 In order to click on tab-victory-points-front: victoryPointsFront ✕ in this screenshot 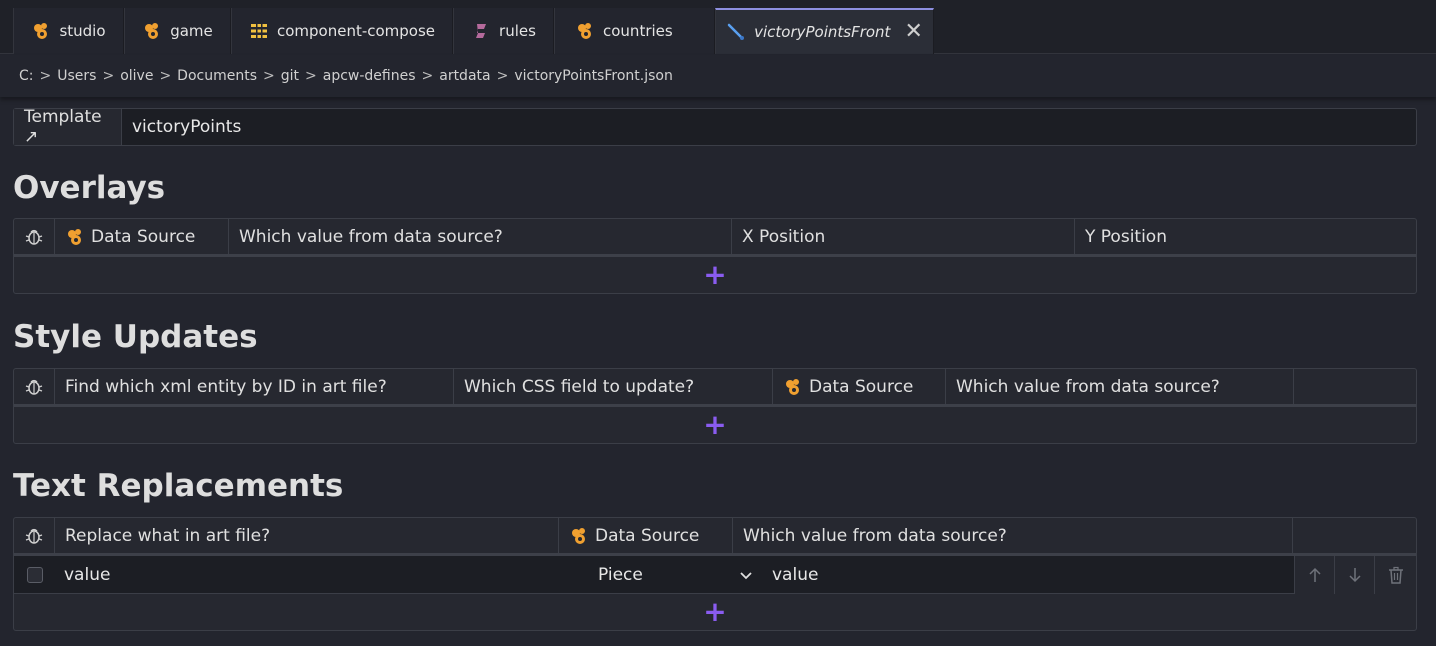, I will do `click(824, 31)`.